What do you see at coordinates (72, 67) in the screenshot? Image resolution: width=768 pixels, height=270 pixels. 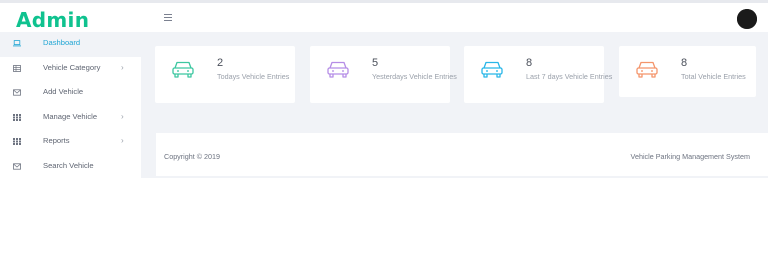 I see `sidebar-item-label: Vehicle Category` at bounding box center [72, 67].